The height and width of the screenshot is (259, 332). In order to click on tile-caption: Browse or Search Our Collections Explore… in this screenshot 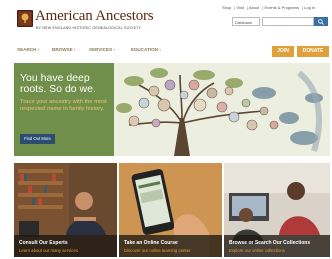, I will do `click(277, 246)`.